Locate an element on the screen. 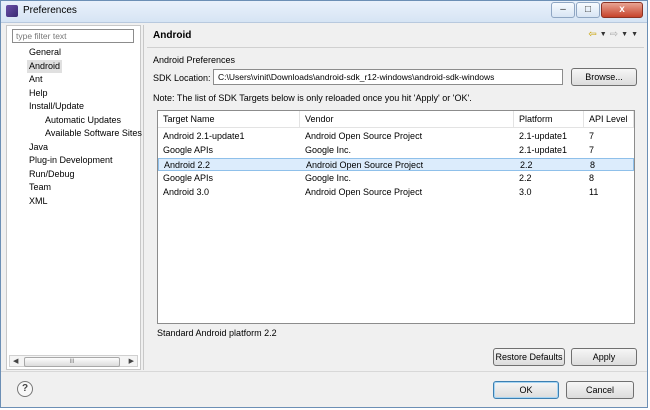  view-menu-icon: ▼ is located at coordinates (634, 35).